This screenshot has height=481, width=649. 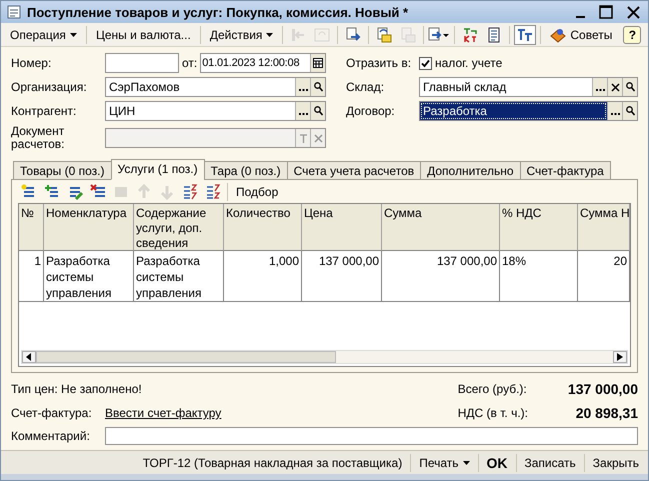 What do you see at coordinates (303, 138) in the screenshot?
I see `text-icon` at bounding box center [303, 138].